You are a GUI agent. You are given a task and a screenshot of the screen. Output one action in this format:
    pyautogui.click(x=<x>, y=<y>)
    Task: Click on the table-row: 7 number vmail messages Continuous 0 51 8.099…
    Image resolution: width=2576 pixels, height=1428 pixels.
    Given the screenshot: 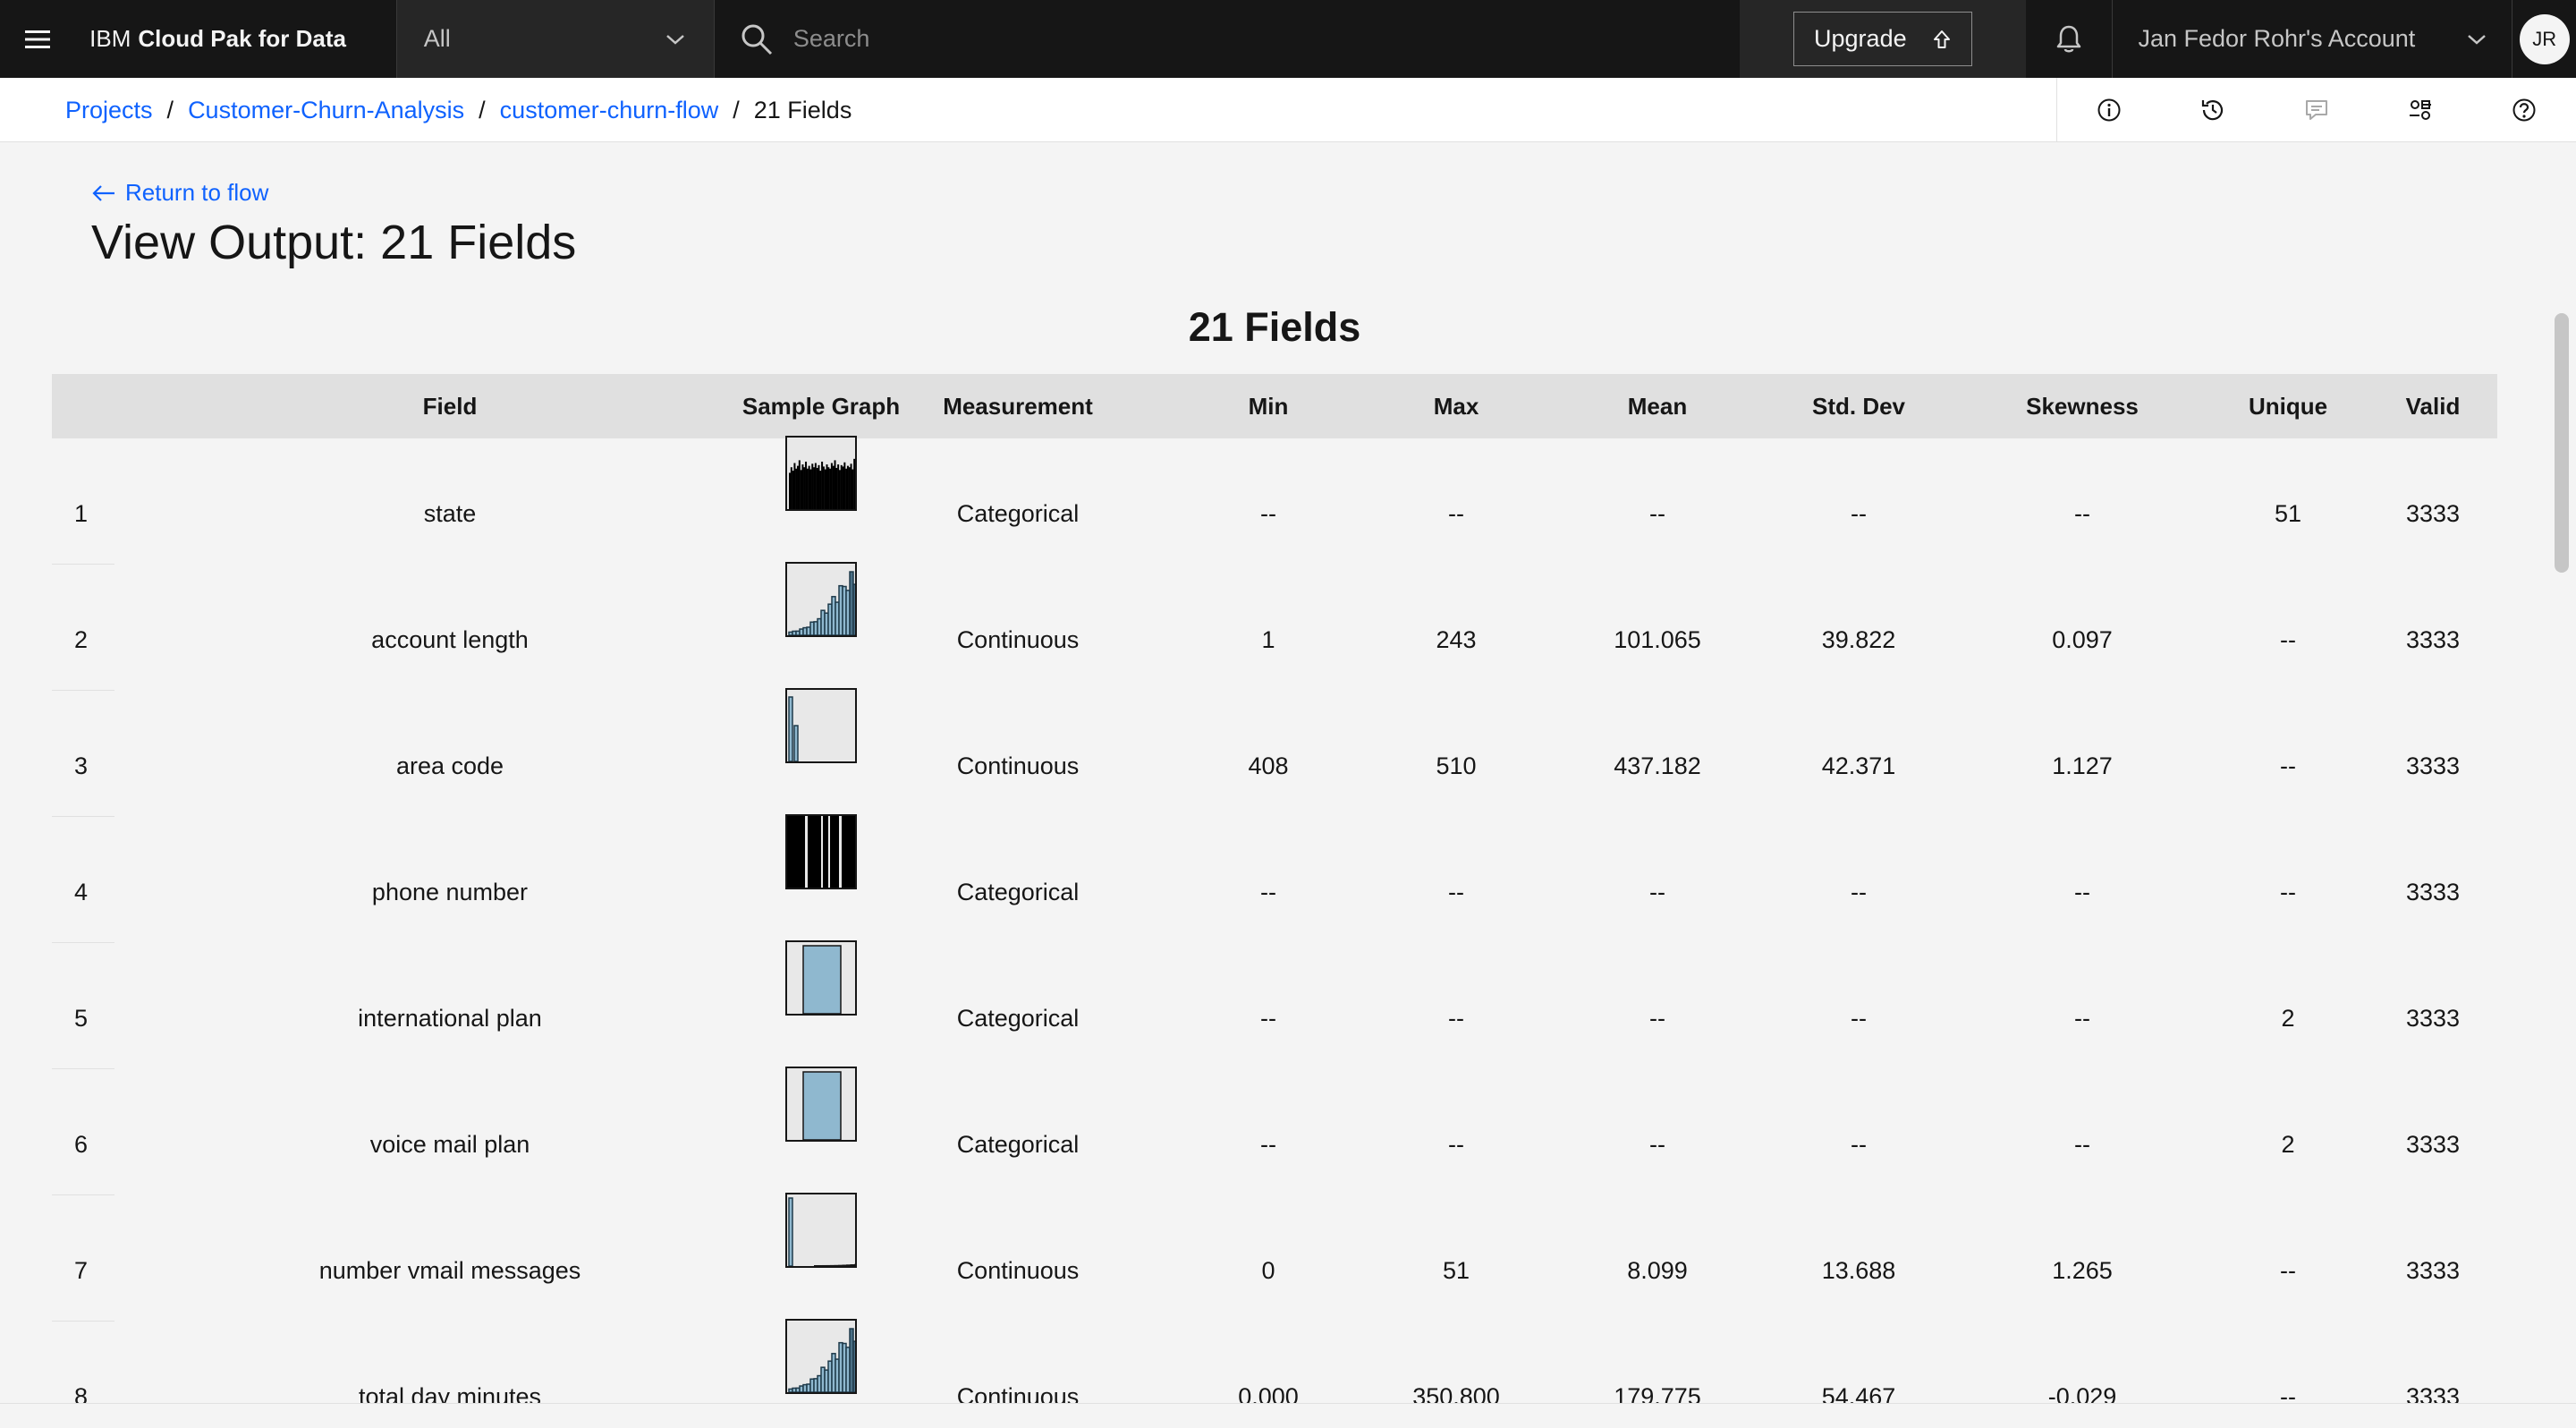 What is the action you would take?
    pyautogui.click(x=1274, y=1257)
    